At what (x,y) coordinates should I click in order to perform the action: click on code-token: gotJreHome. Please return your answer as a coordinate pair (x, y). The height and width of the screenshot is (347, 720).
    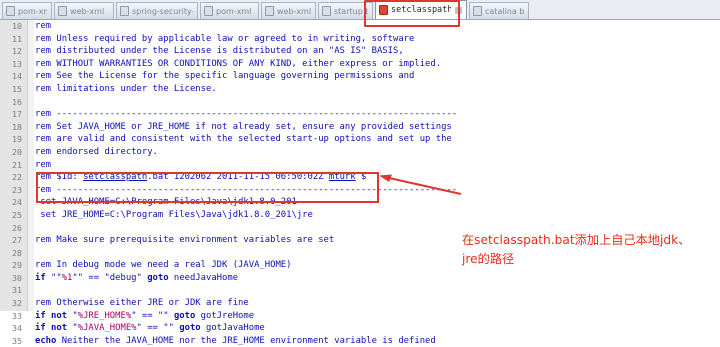
    Looking at the image, I should click on (225, 315).